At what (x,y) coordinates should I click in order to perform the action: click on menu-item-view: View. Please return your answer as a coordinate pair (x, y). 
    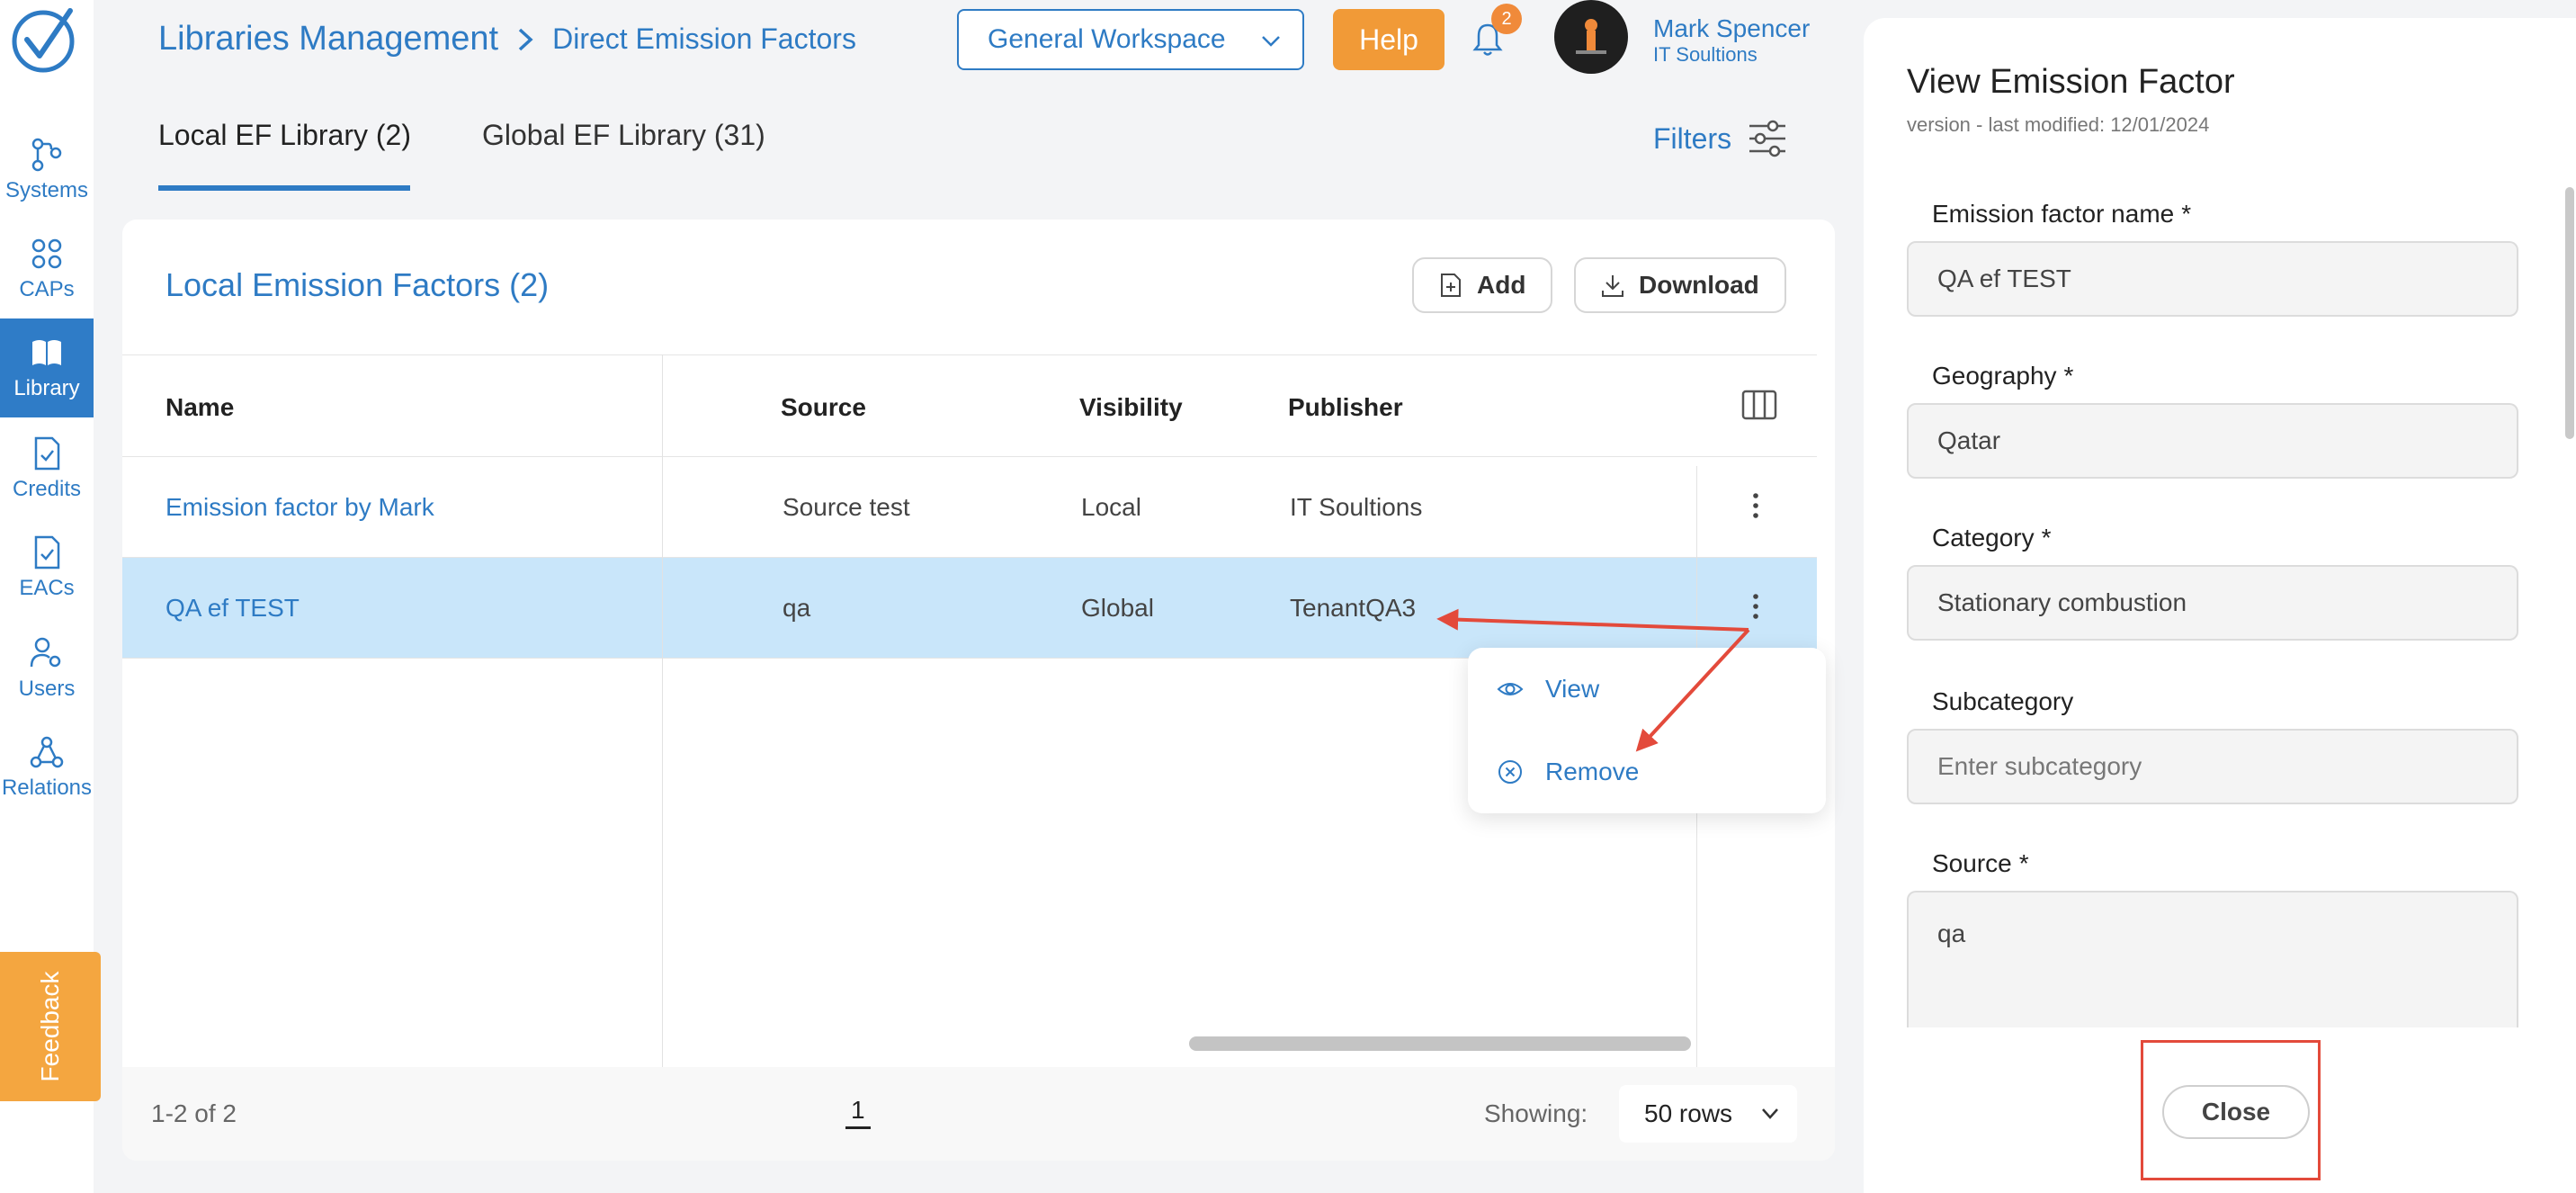
    Looking at the image, I should click on (1548, 689).